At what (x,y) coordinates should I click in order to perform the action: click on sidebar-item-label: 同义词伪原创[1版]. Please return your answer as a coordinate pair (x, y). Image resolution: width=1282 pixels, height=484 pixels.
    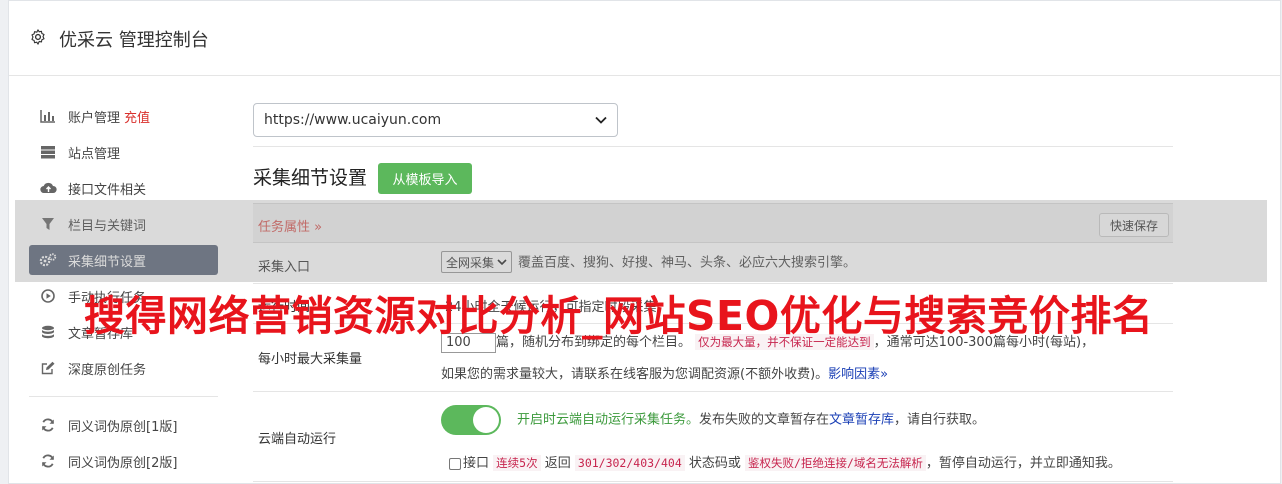
    Looking at the image, I should click on (123, 427).